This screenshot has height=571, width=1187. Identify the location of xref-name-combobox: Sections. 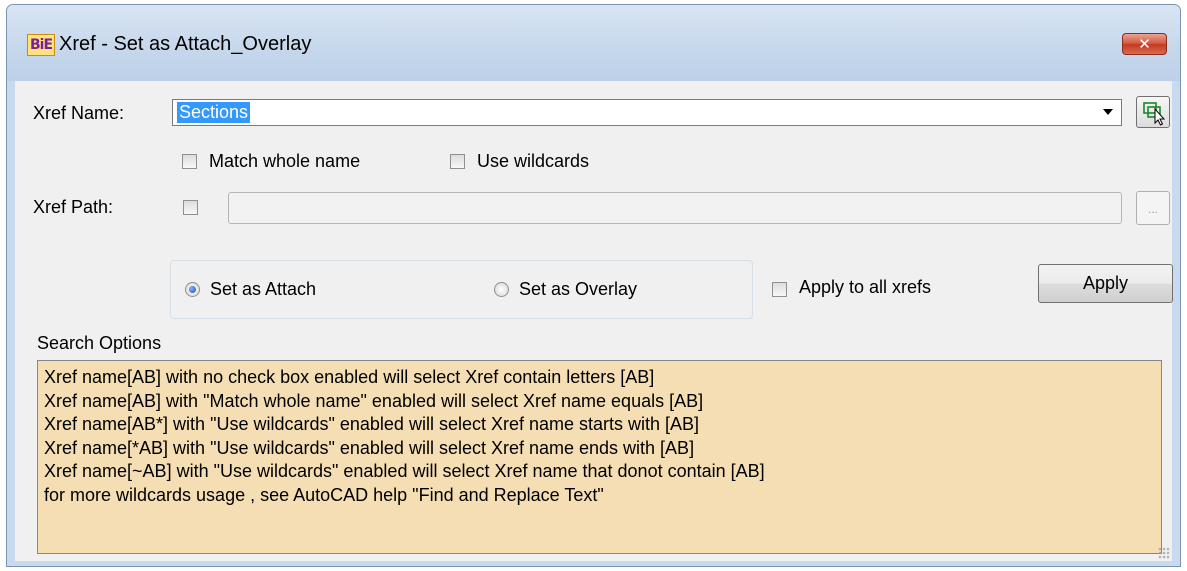
(647, 112).